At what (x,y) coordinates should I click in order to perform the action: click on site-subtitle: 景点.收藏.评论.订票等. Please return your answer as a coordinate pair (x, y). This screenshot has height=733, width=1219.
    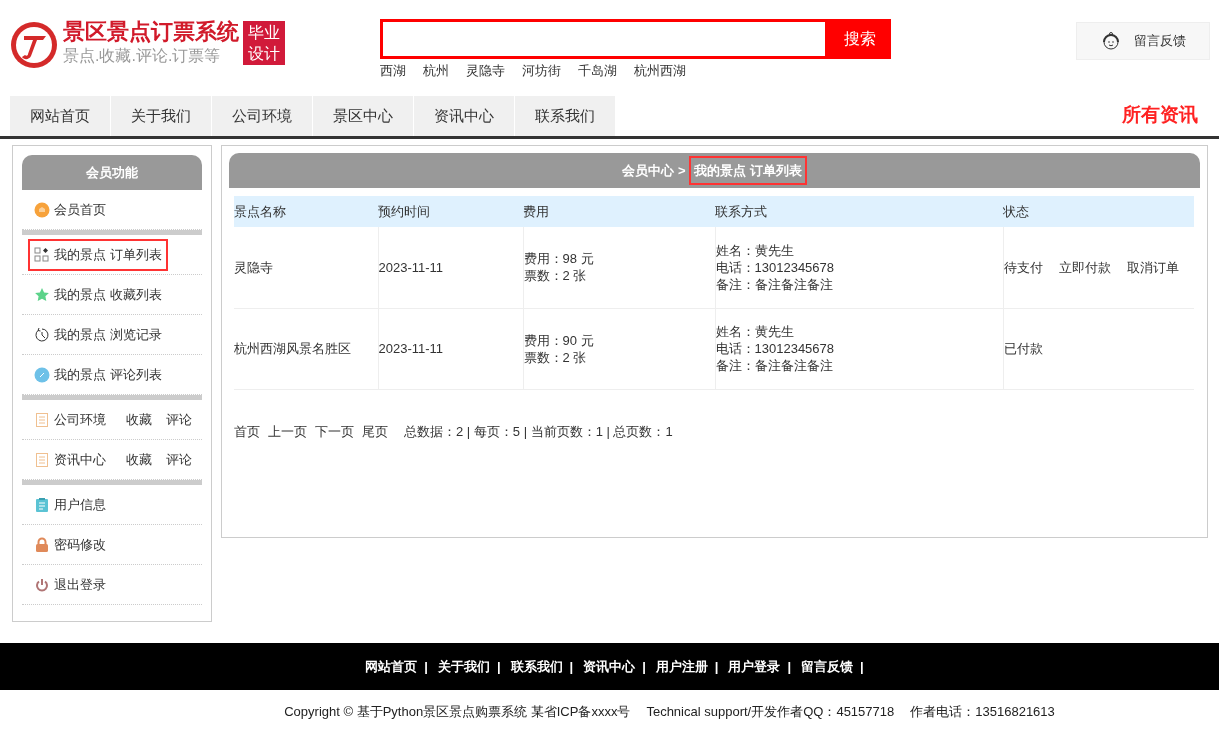
    Looking at the image, I should click on (142, 56).